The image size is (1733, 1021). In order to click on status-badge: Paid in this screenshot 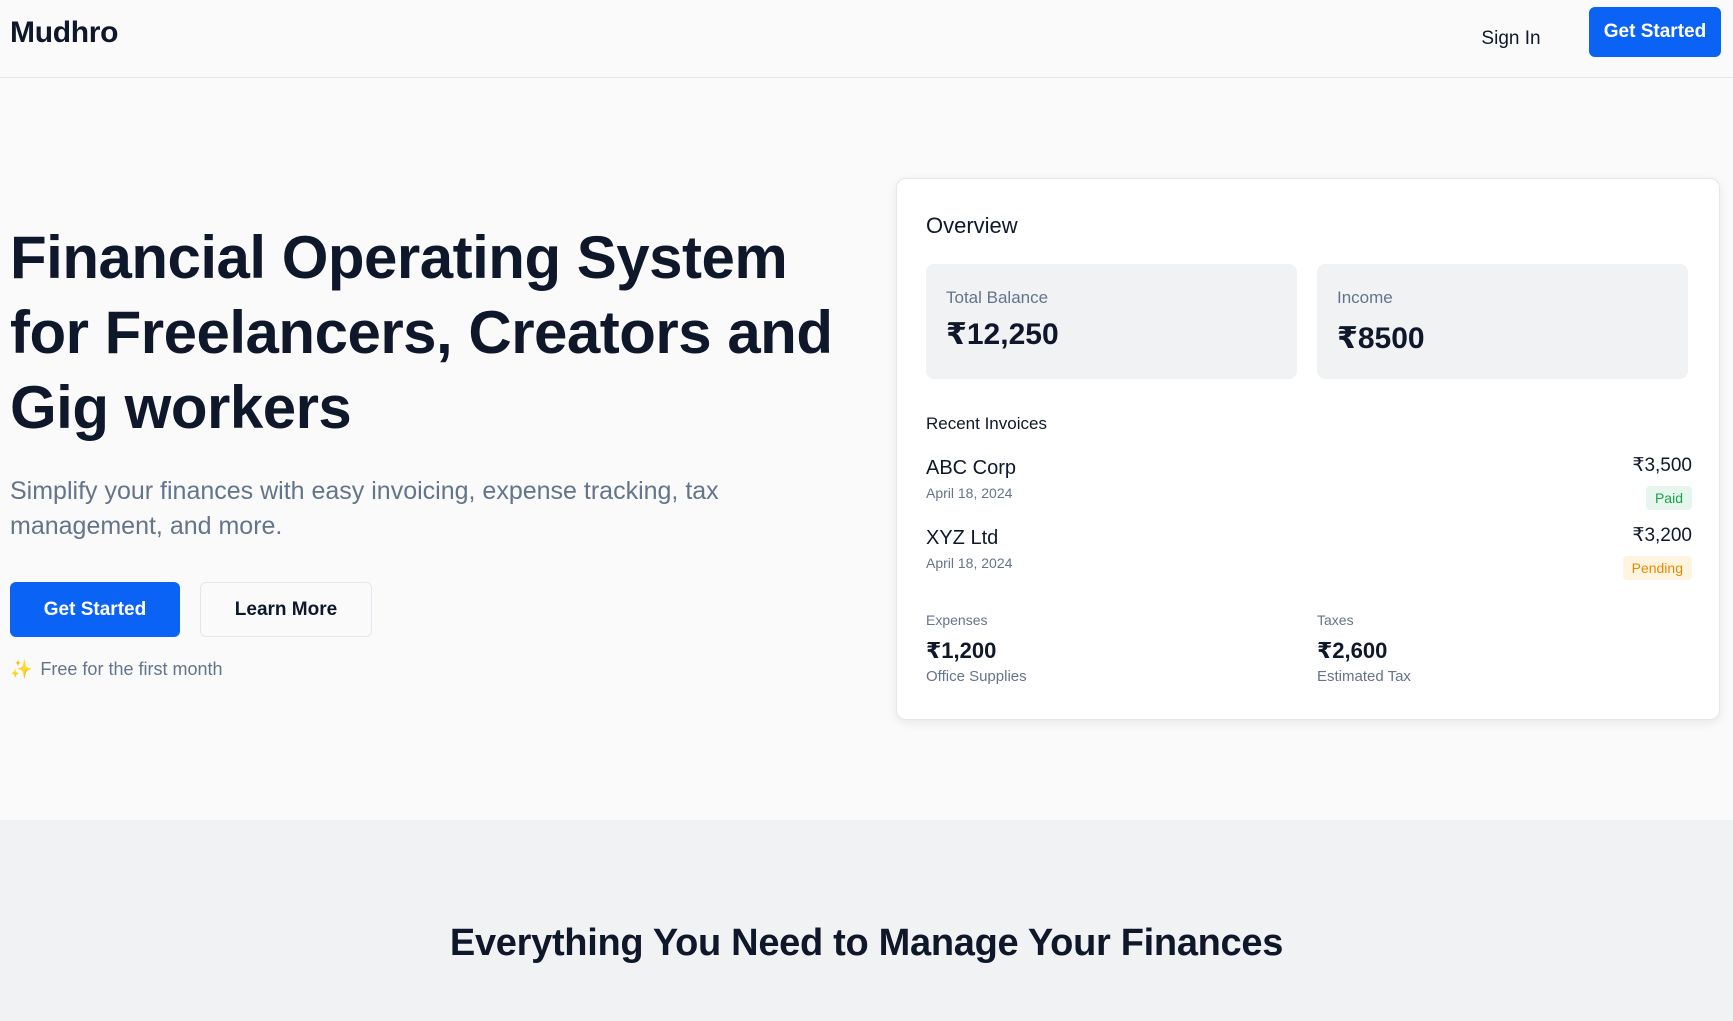, I will do `click(1668, 498)`.